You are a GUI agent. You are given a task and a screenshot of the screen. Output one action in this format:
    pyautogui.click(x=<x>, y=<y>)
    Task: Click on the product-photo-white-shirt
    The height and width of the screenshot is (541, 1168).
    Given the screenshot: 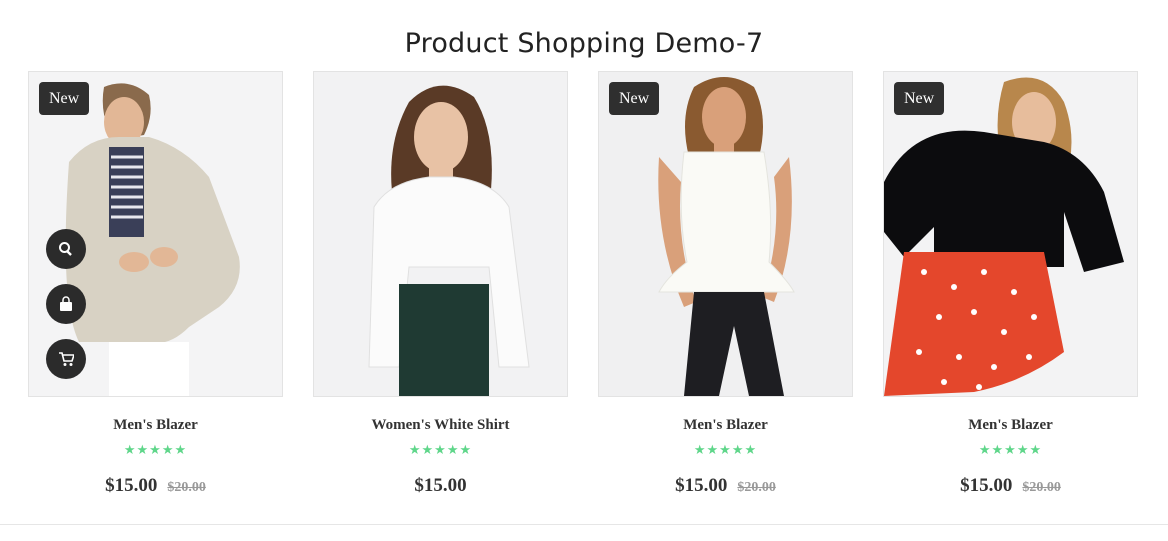 What is the action you would take?
    pyautogui.click(x=440, y=234)
    